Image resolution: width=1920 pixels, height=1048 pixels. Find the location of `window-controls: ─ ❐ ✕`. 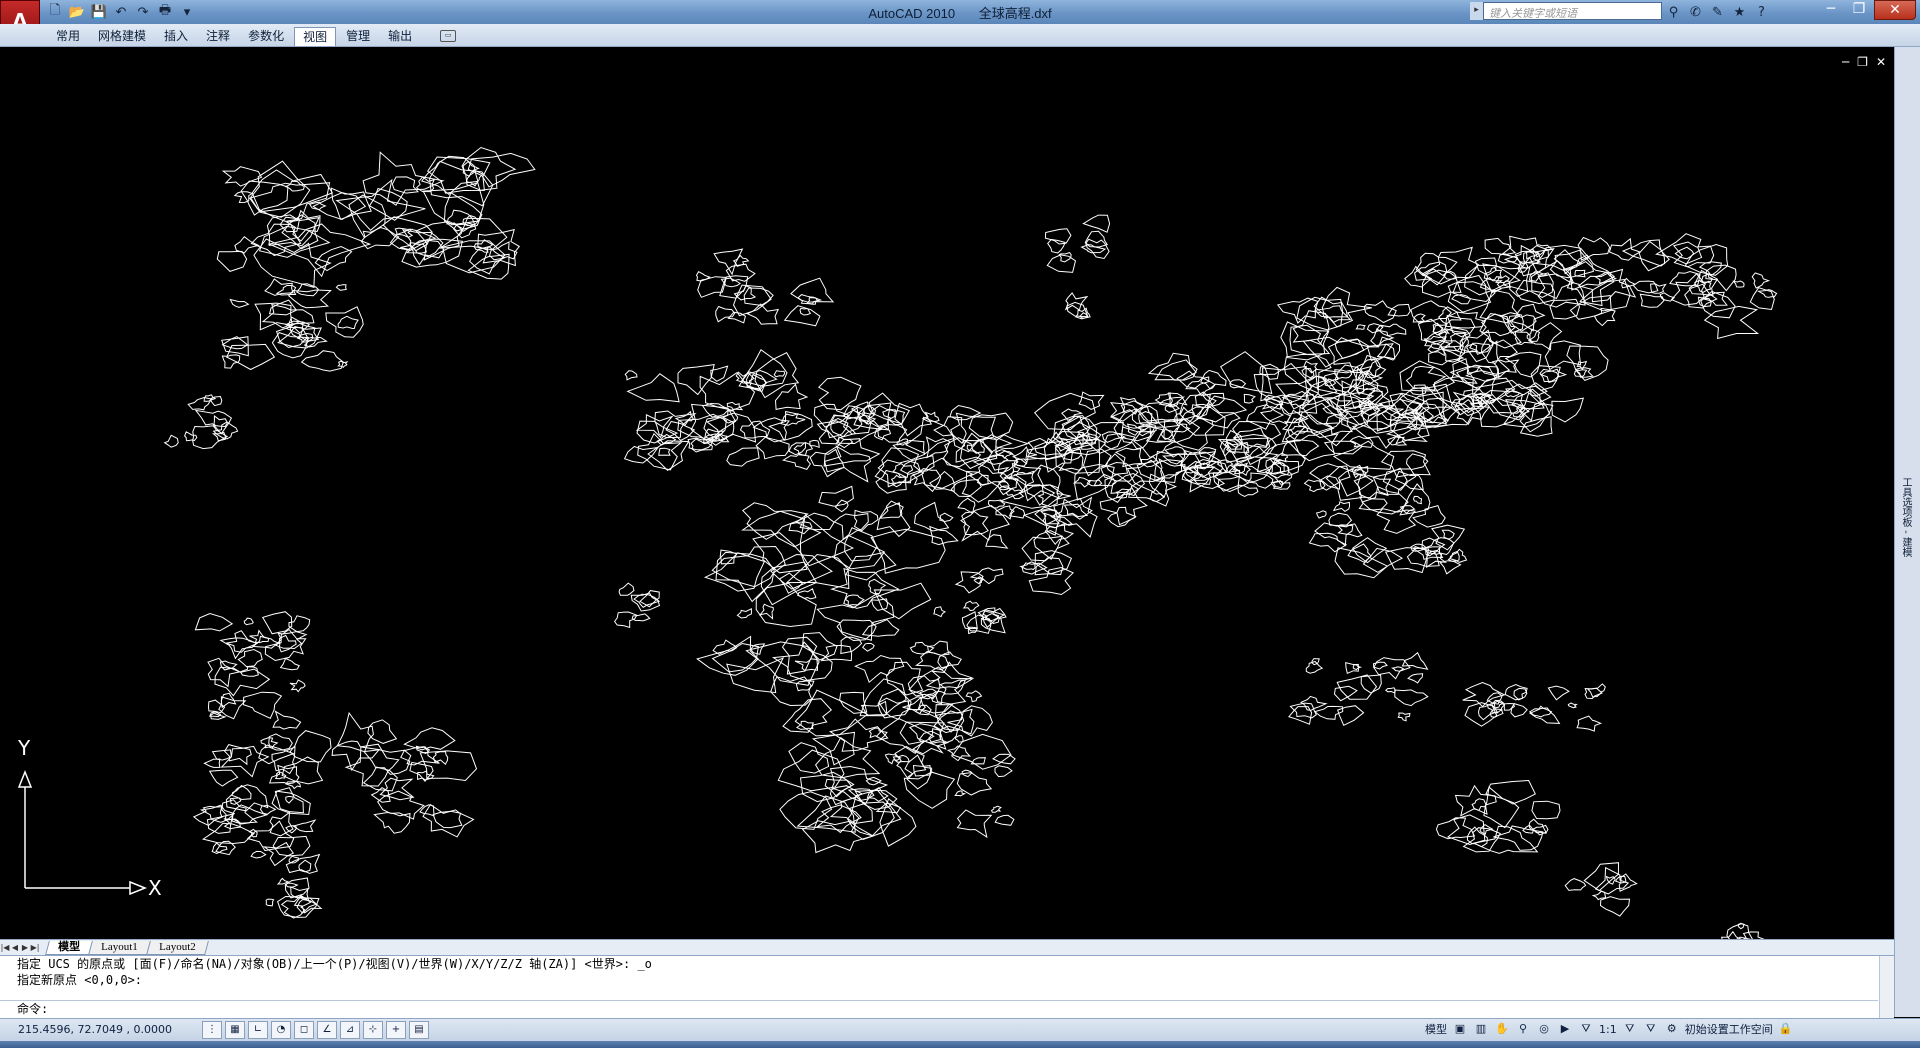

window-controls: ─ ❐ ✕ is located at coordinates (1867, 10).